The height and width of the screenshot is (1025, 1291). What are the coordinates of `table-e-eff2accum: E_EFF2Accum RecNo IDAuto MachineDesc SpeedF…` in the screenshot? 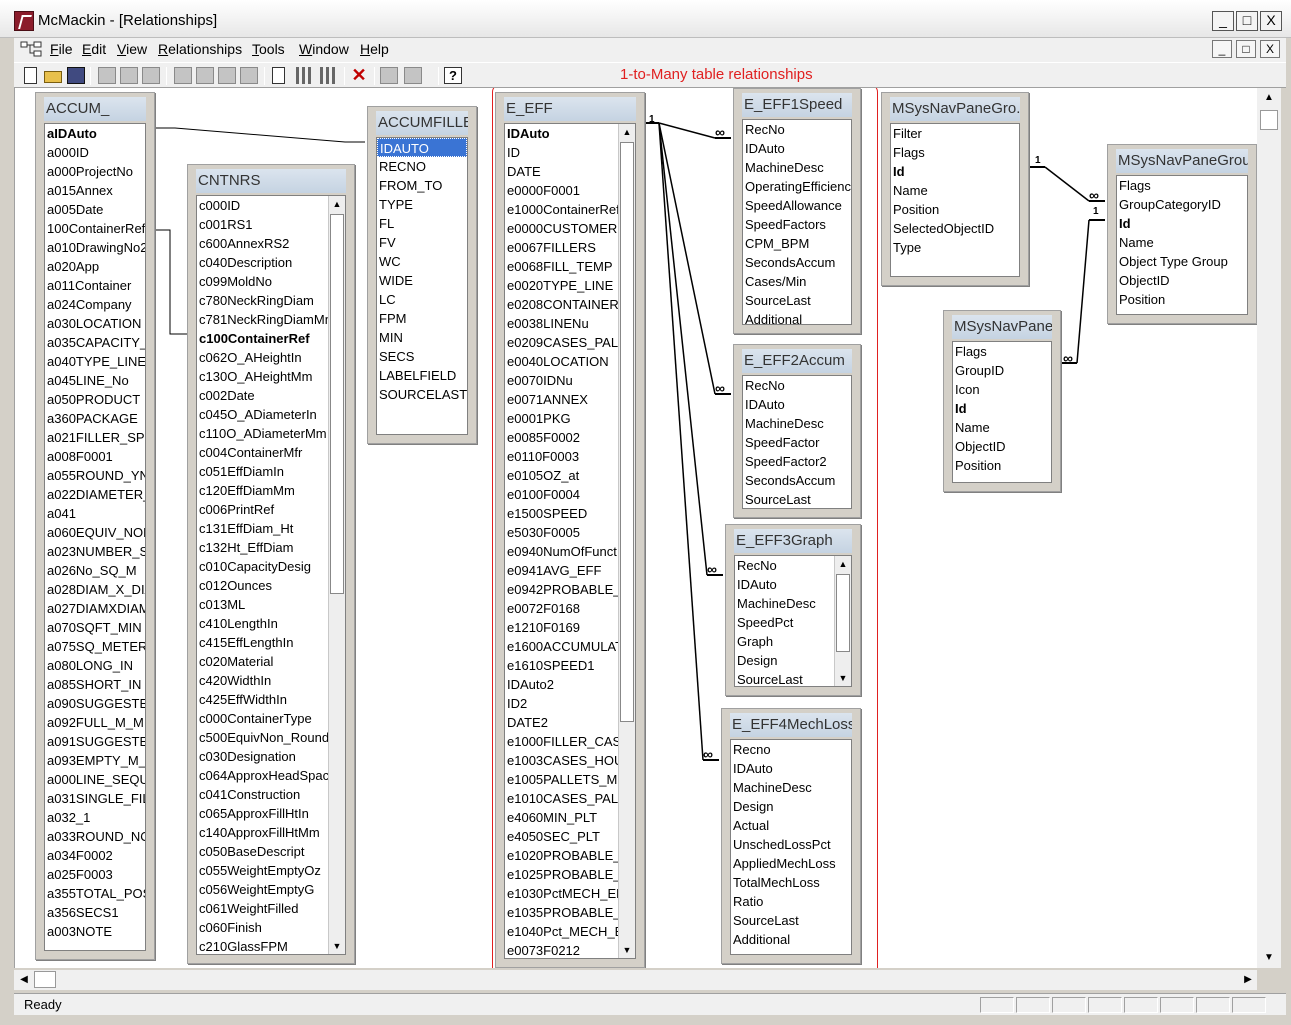 It's located at (797, 431).